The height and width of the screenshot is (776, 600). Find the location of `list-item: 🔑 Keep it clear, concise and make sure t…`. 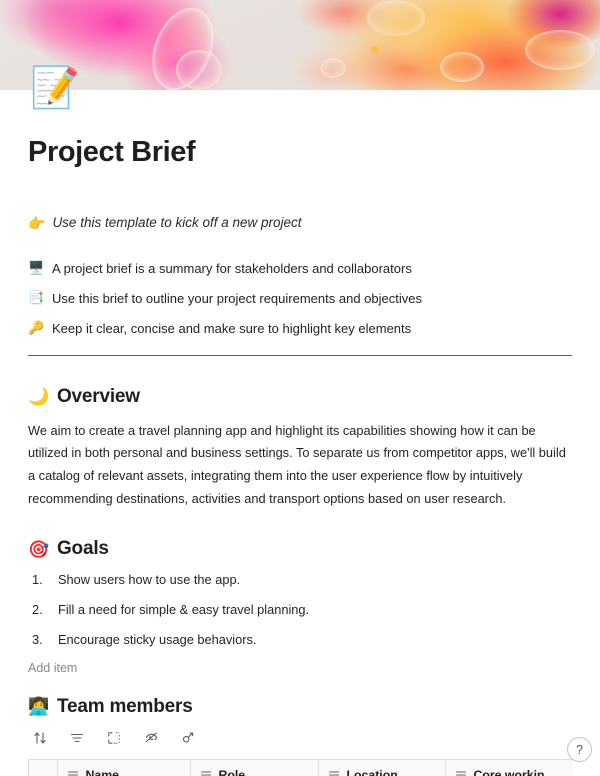

list-item: 🔑 Keep it clear, concise and make sure t… is located at coordinates (300, 329).